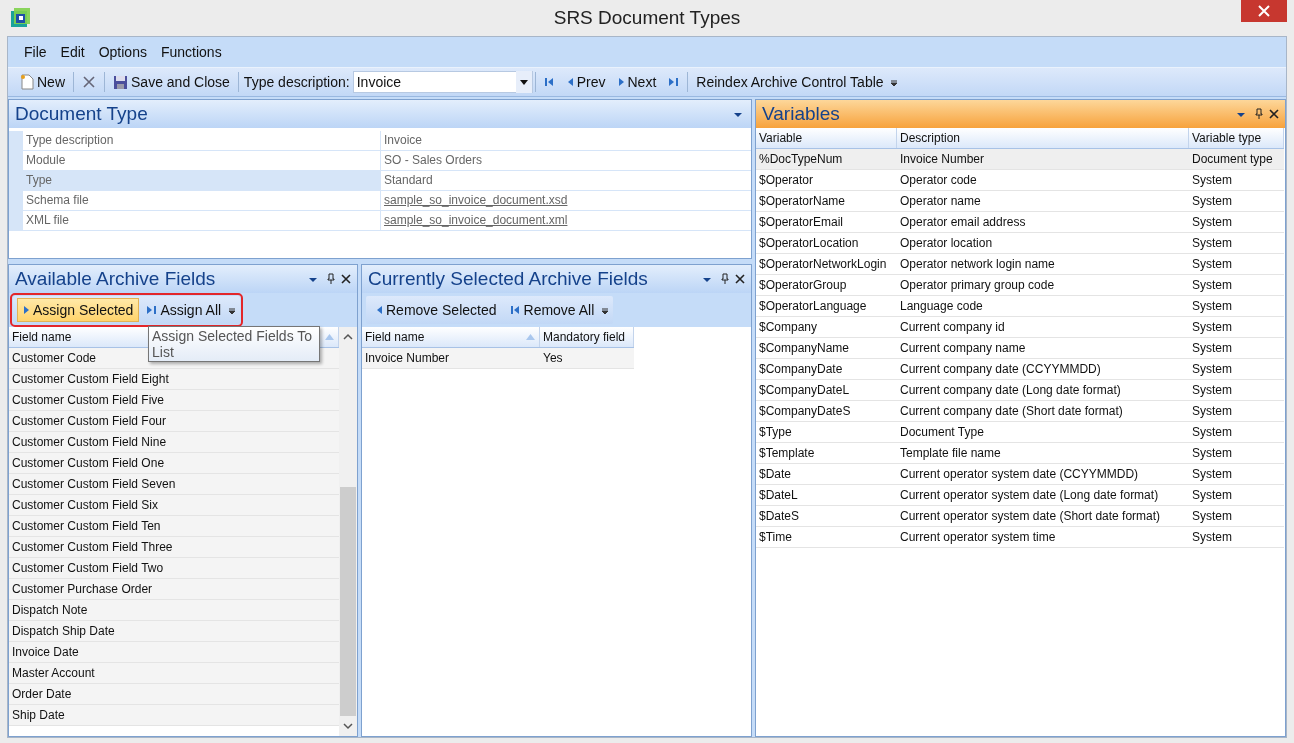 This screenshot has width=1294, height=743. I want to click on property-value: Standard, so click(566, 180).